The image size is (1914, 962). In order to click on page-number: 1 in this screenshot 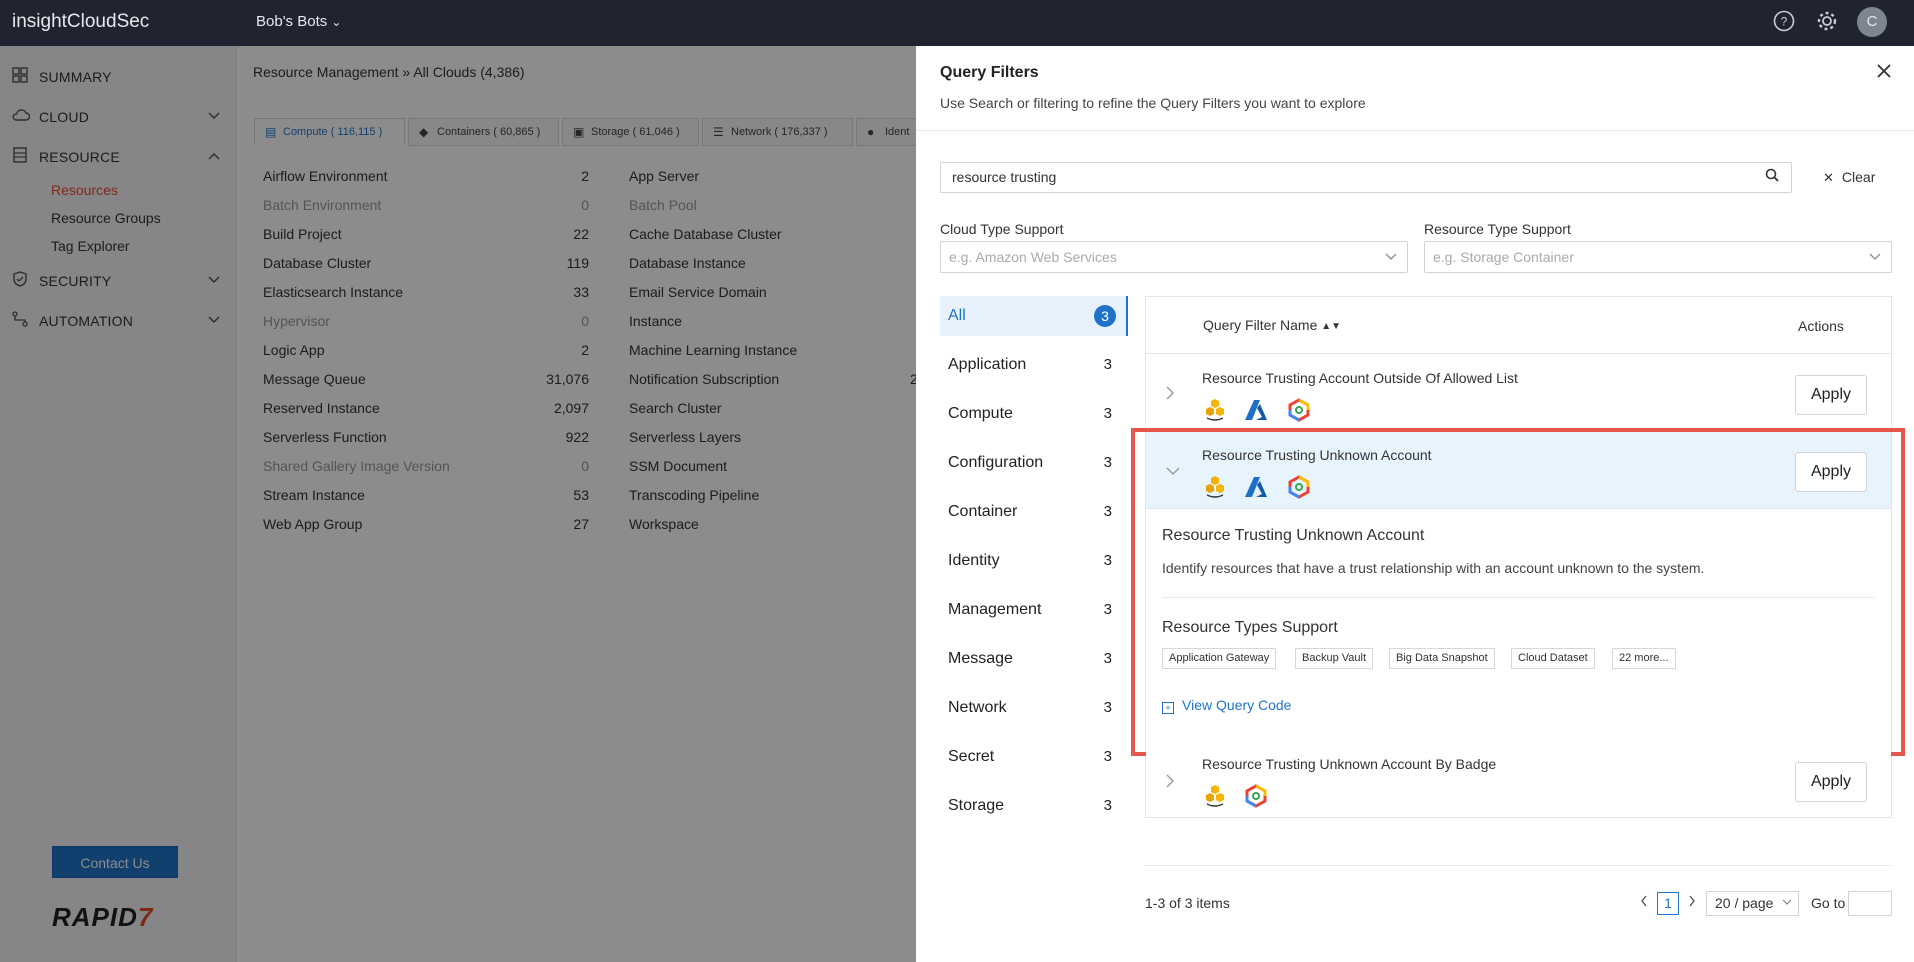, I will do `click(1668, 903)`.